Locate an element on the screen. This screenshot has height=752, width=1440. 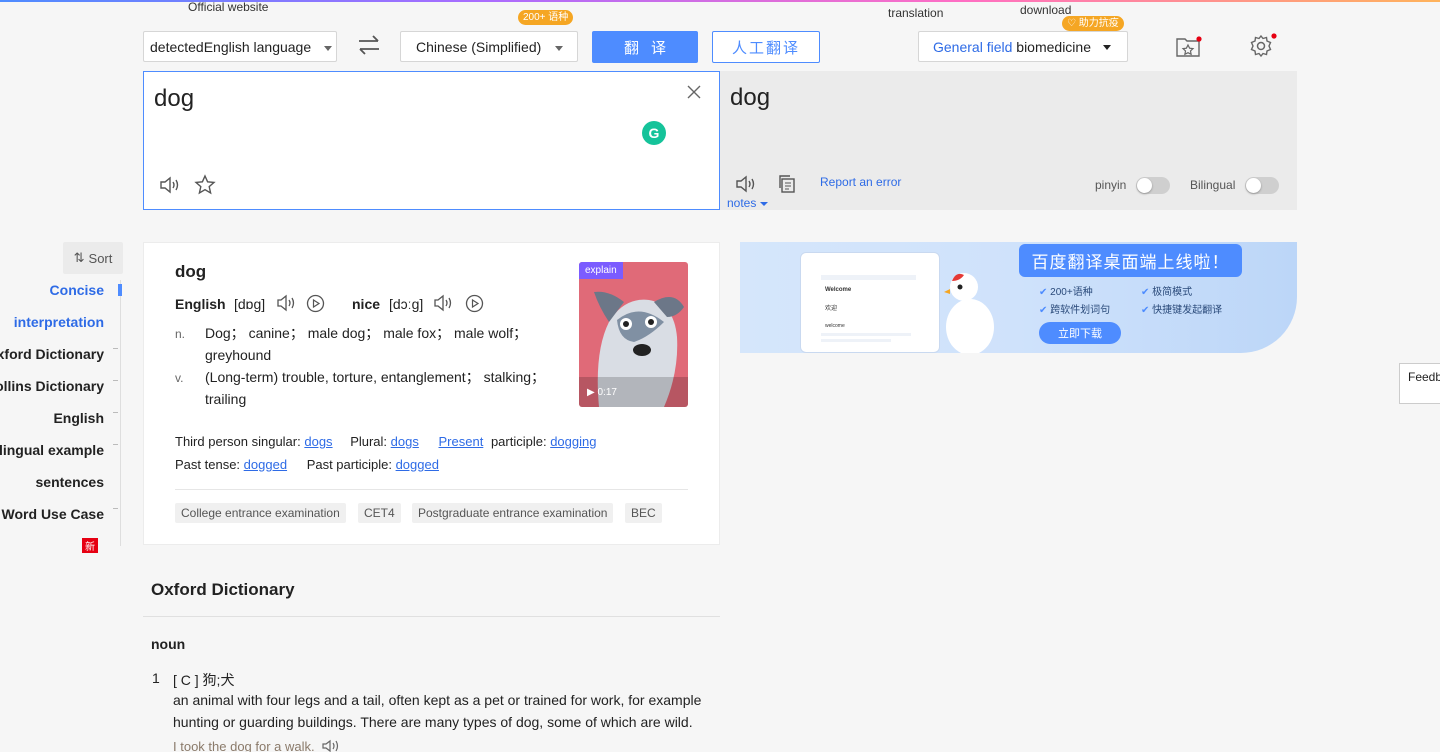
domain-field-select: General field biomedicine is located at coordinates (1023, 46).